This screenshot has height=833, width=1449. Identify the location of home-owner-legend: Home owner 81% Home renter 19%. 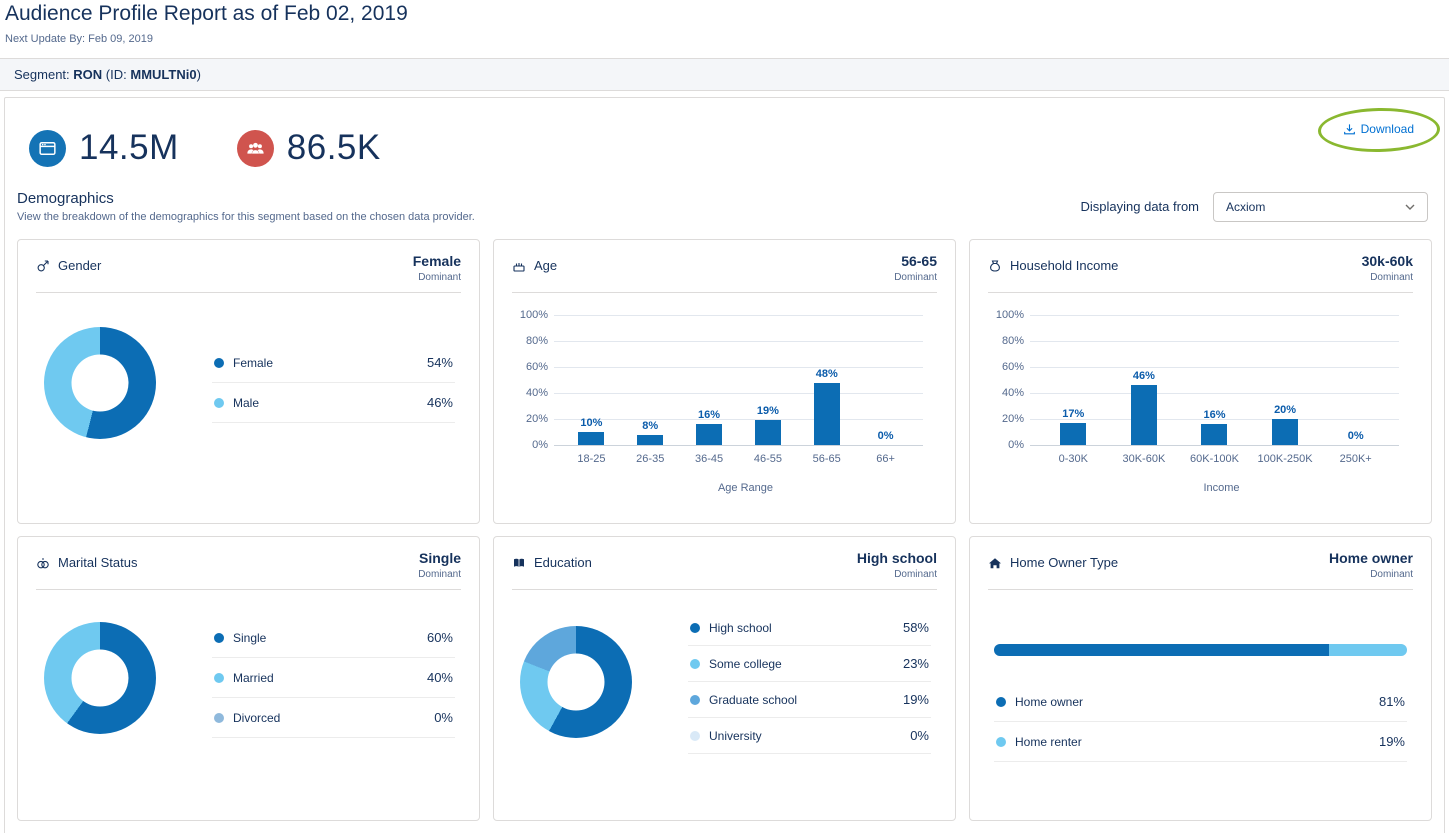
(1200, 722).